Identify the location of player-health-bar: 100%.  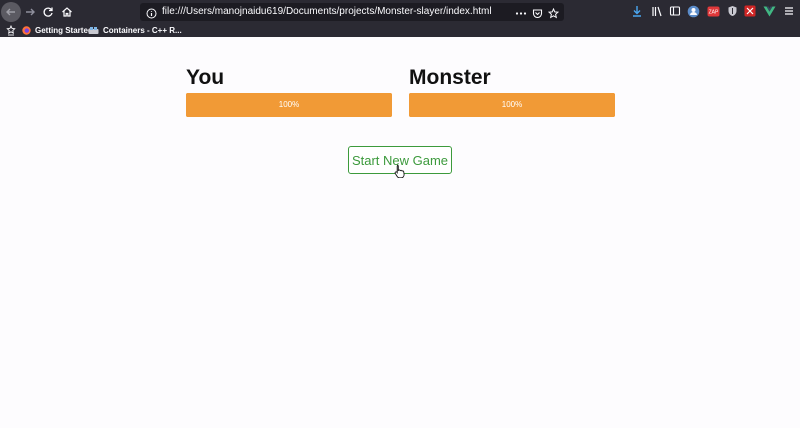
(289, 105).